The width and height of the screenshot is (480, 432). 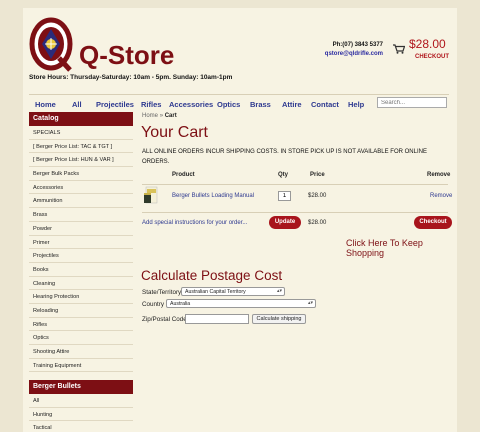 I want to click on calculate-shipping-button: Calculate shipping, so click(x=279, y=319).